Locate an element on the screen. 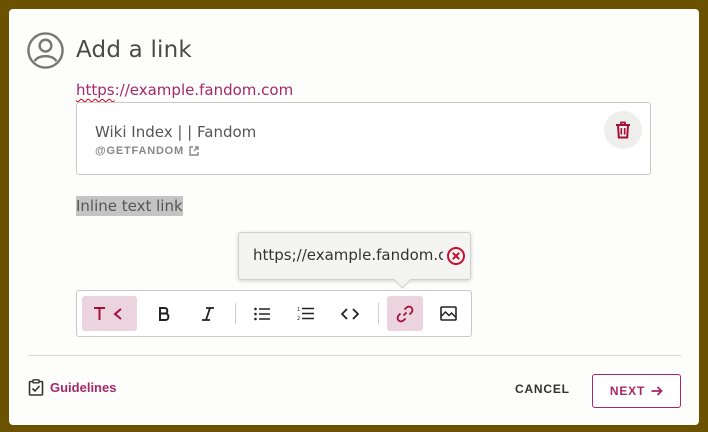 The width and height of the screenshot is (708, 432). footer-divider is located at coordinates (354, 355).